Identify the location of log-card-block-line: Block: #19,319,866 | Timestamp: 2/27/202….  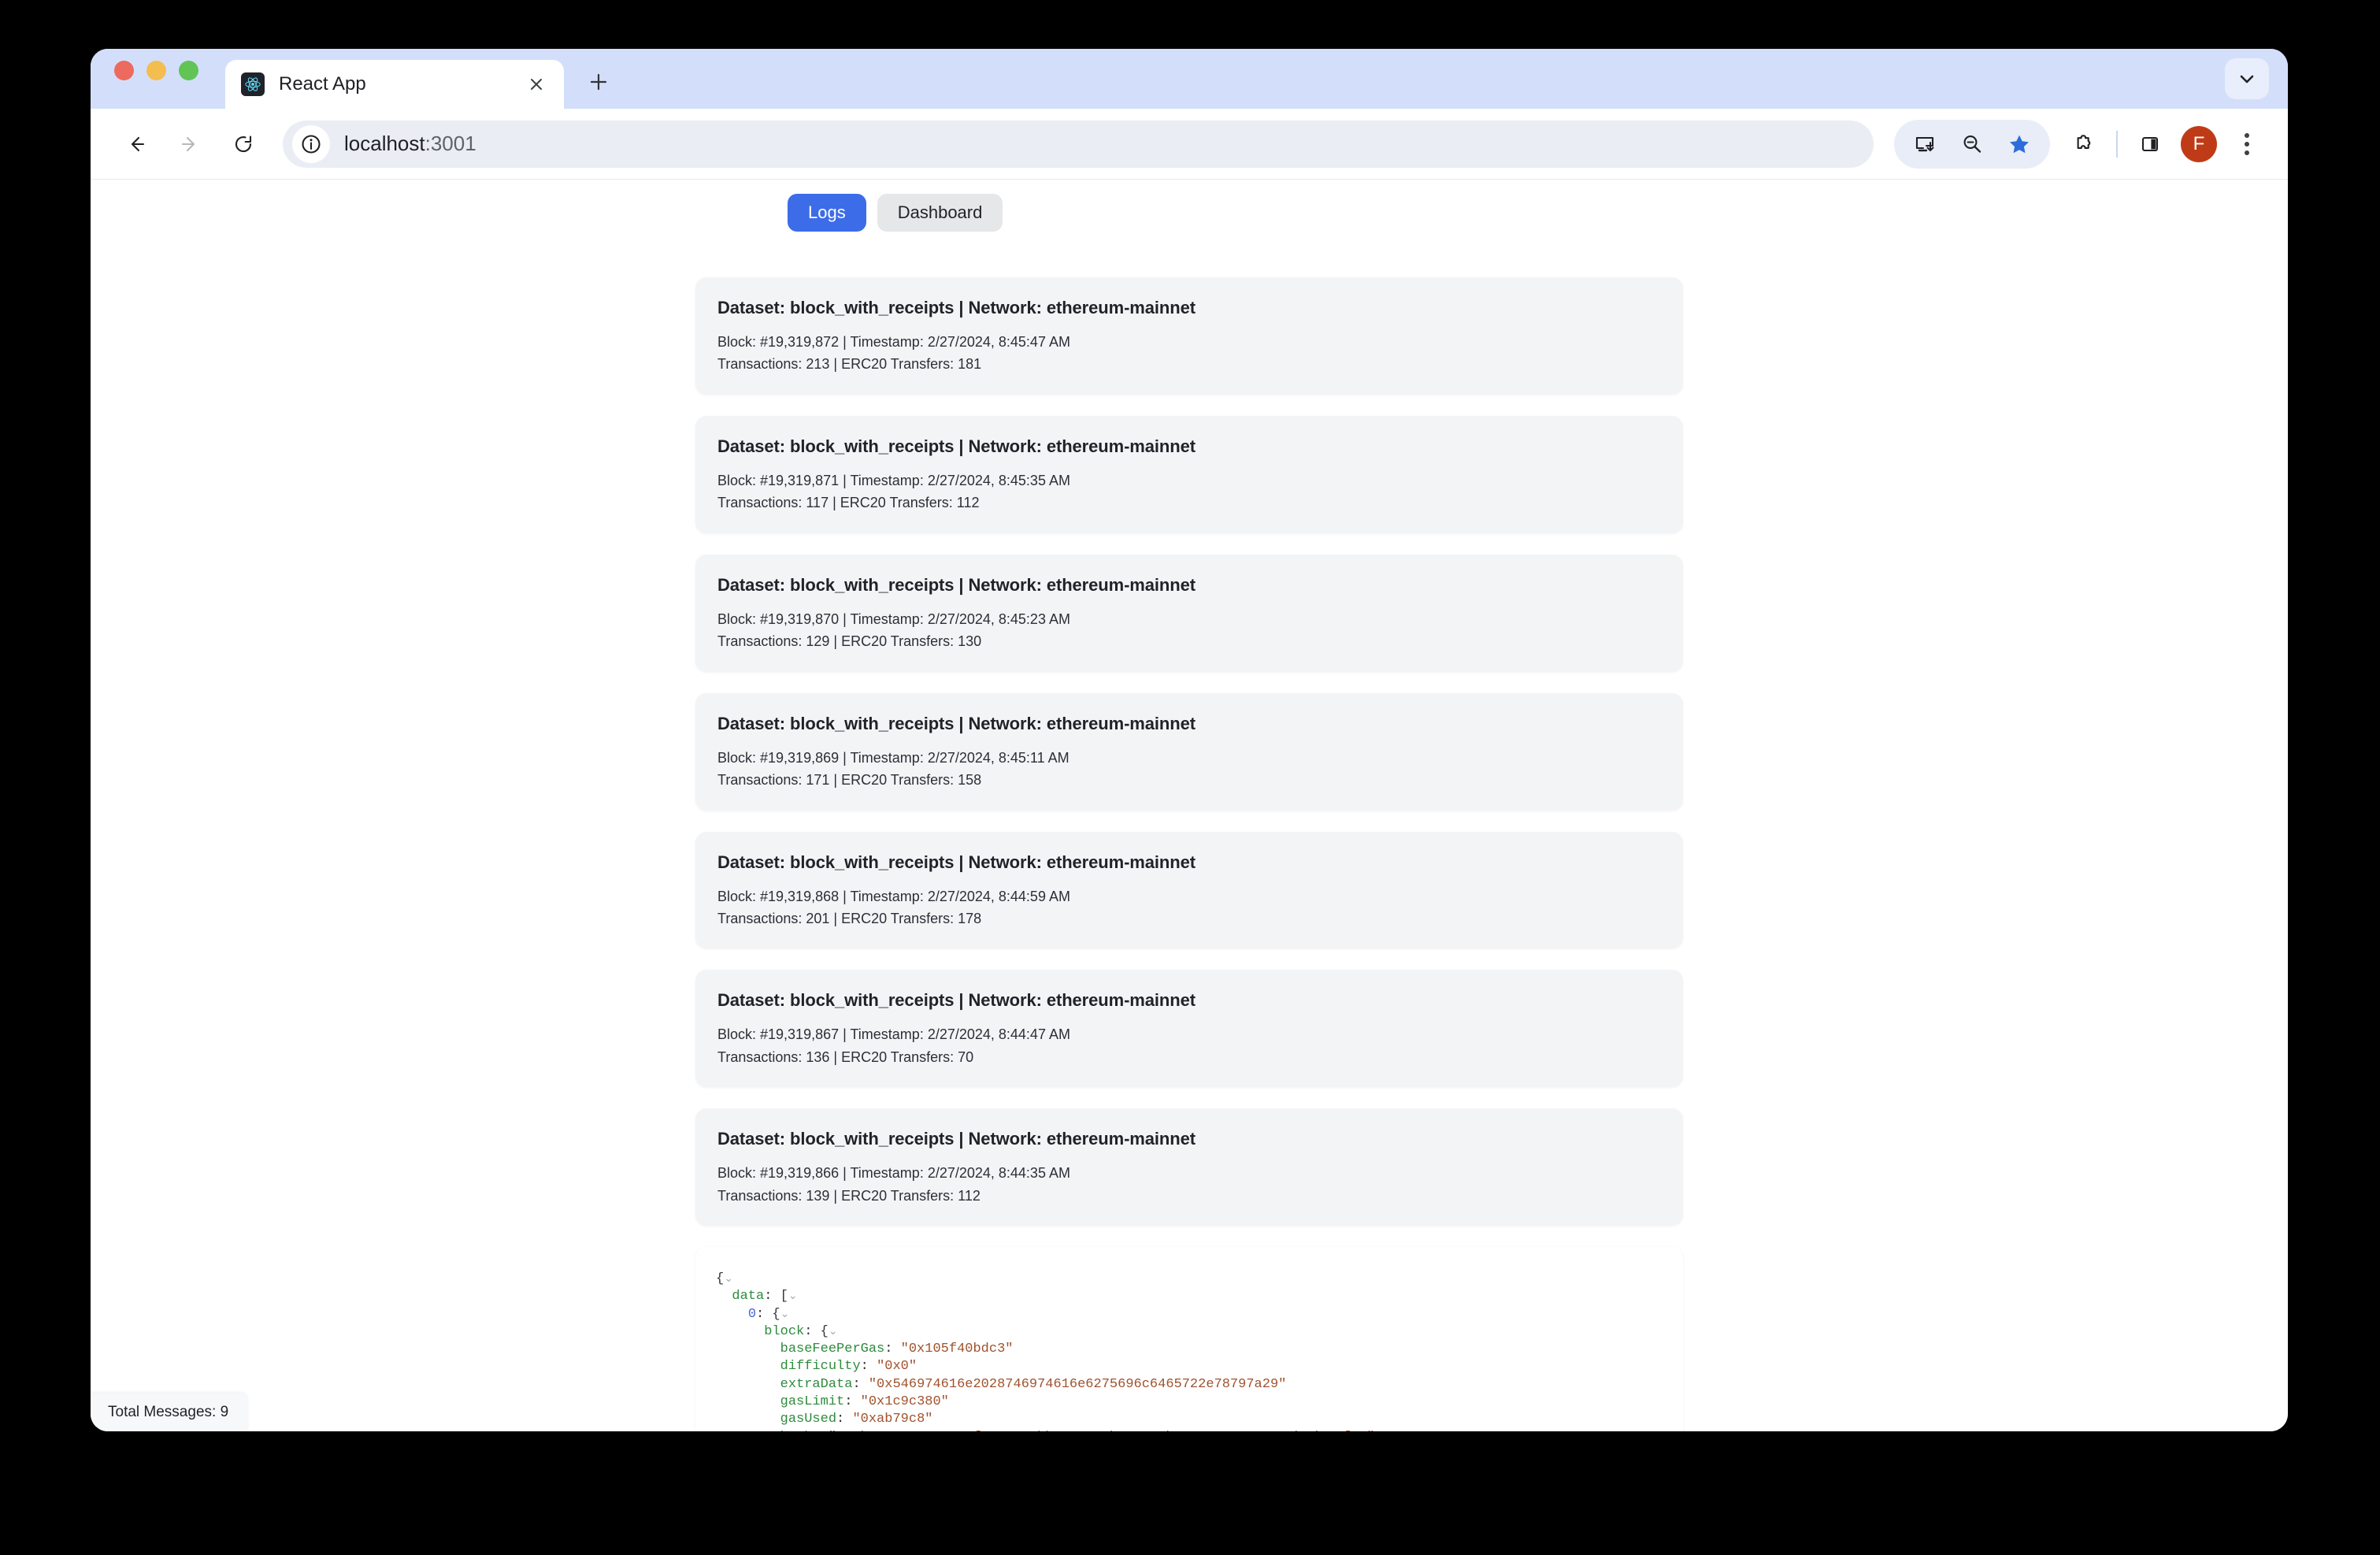
(894, 1173).